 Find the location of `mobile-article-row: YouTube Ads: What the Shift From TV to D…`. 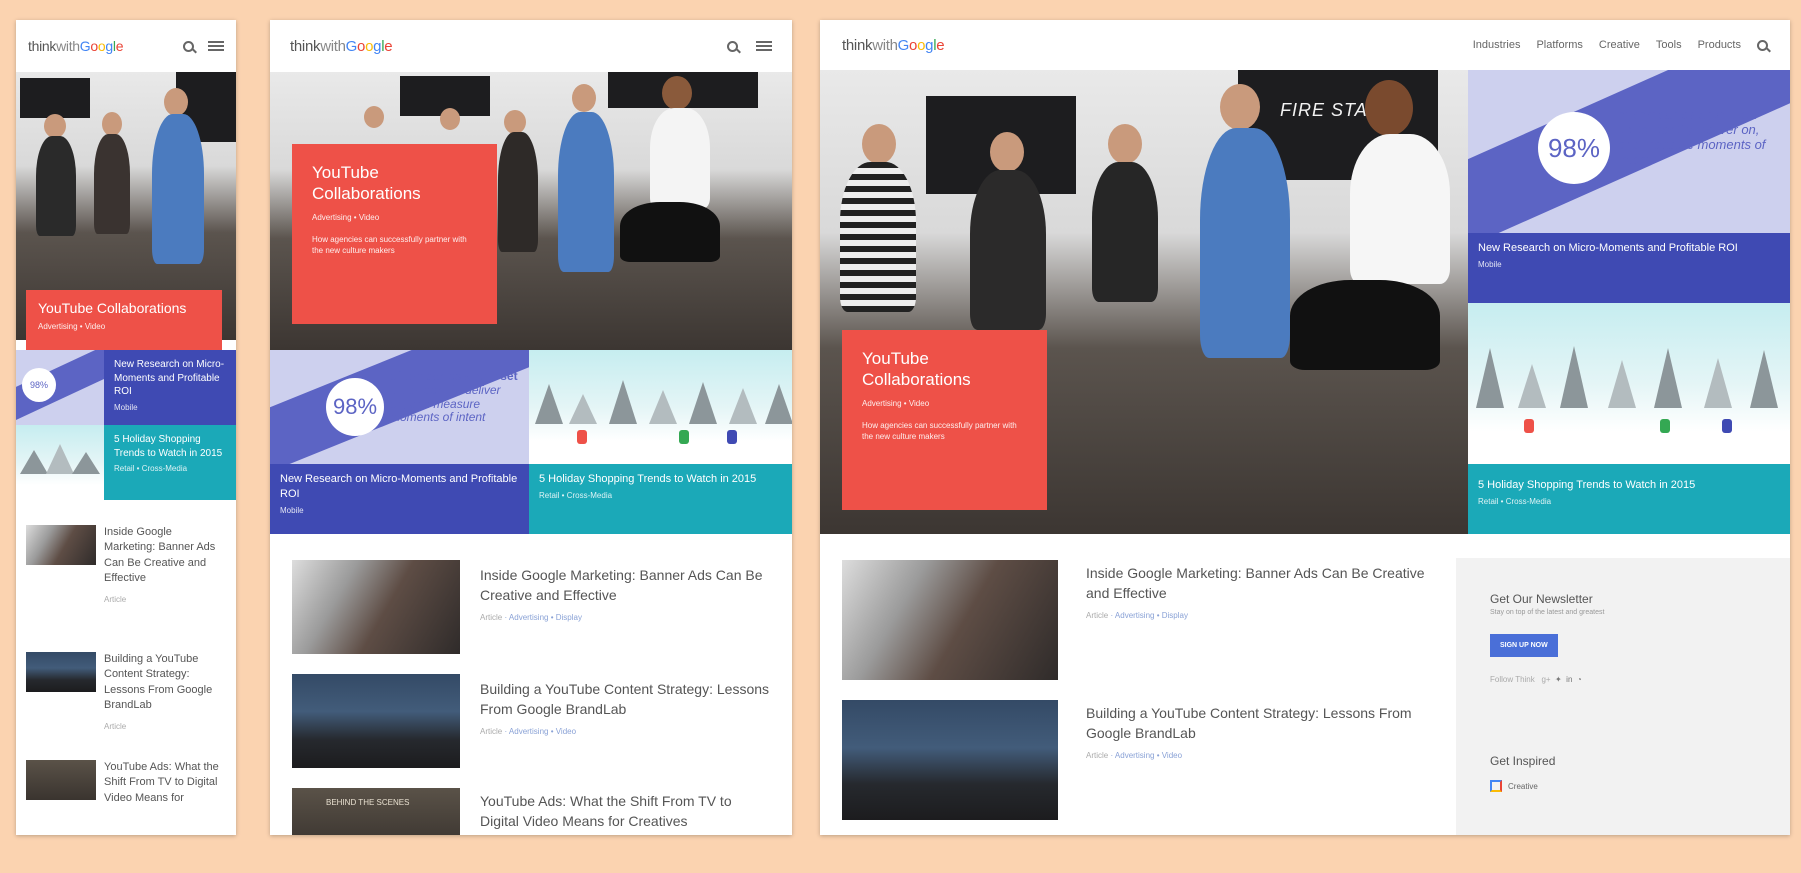

mobile-article-row: YouTube Ads: What the Shift From TV to D… is located at coordinates (126, 783).